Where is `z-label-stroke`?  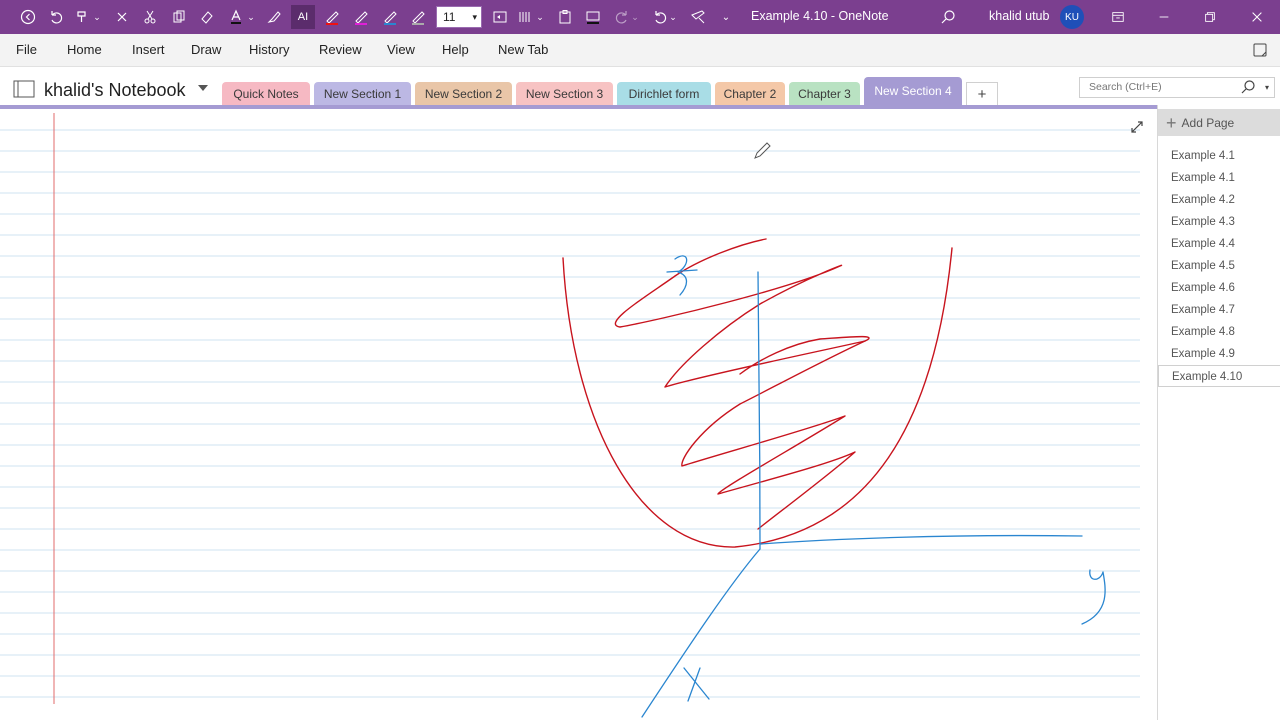
z-label-stroke is located at coordinates (682, 275).